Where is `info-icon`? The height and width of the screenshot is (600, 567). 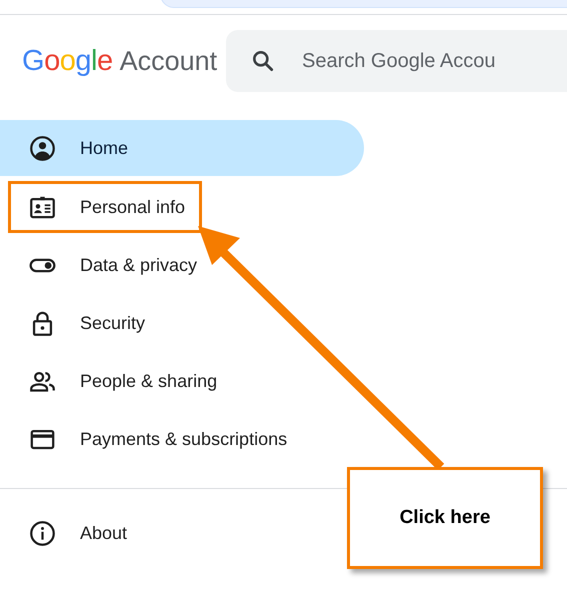
info-icon is located at coordinates (42, 533).